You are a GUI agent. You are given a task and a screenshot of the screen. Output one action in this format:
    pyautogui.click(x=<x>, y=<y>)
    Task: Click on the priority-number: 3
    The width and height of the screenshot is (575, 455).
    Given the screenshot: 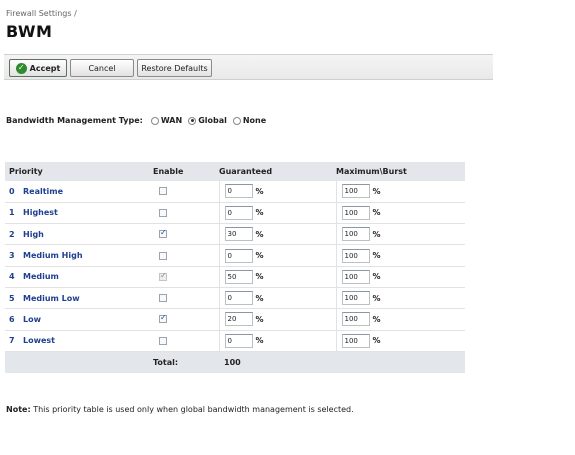 What is the action you would take?
    pyautogui.click(x=12, y=256)
    